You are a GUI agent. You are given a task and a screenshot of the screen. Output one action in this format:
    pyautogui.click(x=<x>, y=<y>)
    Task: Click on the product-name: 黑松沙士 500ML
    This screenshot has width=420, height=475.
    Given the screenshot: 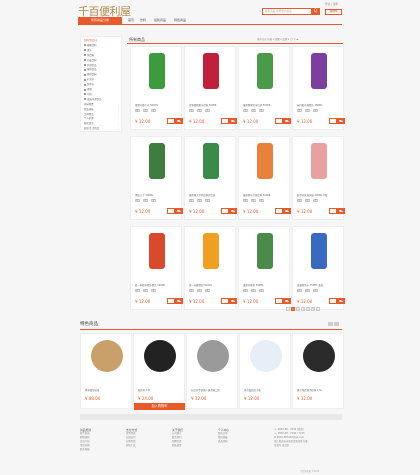 What is the action you would take?
    pyautogui.click(x=144, y=195)
    